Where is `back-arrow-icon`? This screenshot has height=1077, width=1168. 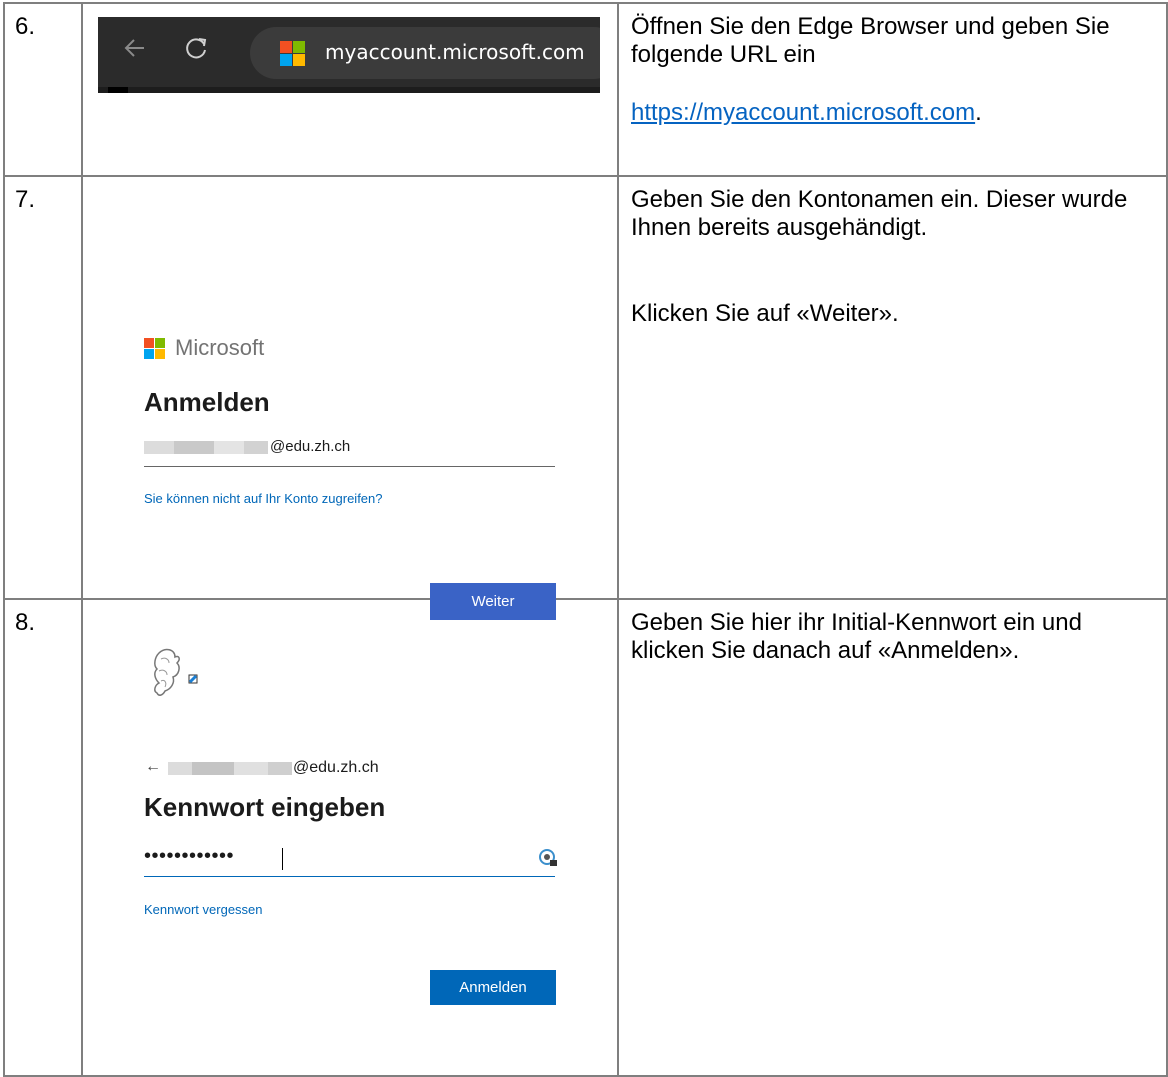
back-arrow-icon is located at coordinates (135, 48).